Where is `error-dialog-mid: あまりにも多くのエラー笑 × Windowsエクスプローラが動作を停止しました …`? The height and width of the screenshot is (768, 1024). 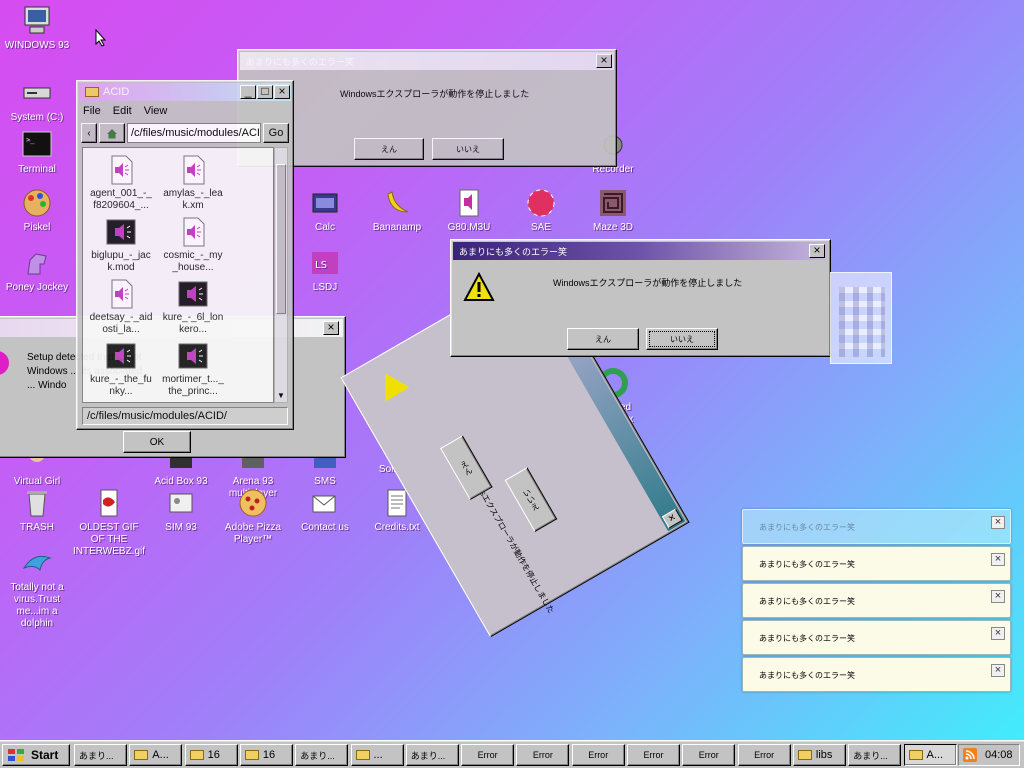
error-dialog-mid: あまりにも多くのエラー笑 × Windowsエクスプローラが動作を停止しました … is located at coordinates (640, 298).